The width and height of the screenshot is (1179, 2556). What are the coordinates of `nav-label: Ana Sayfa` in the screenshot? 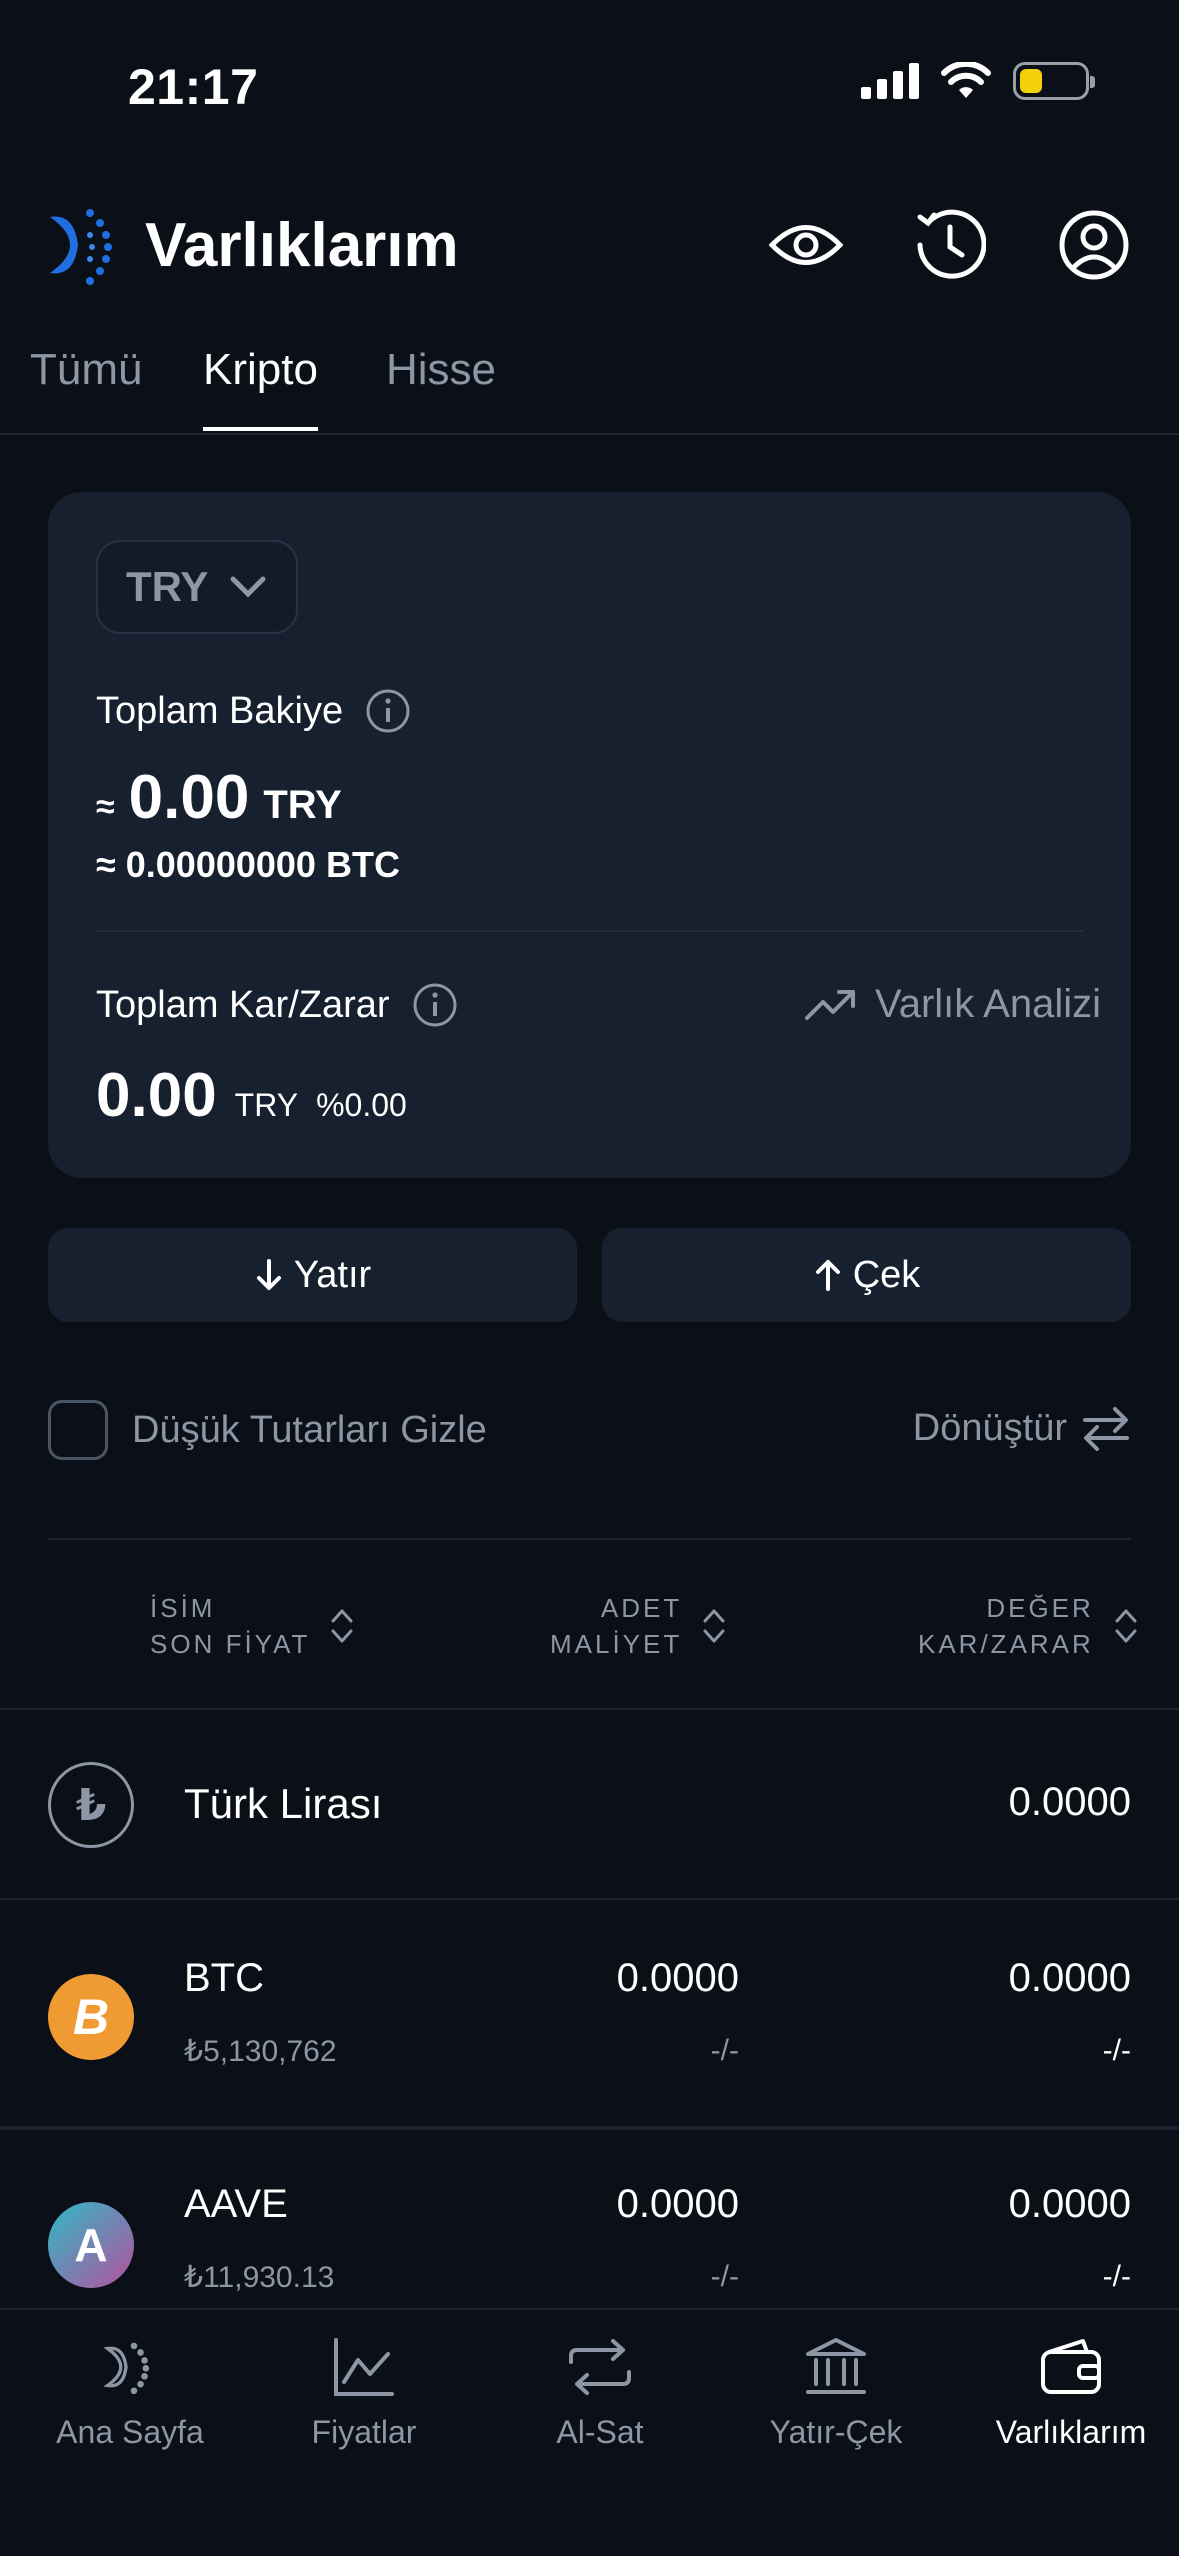 It's located at (130, 2432).